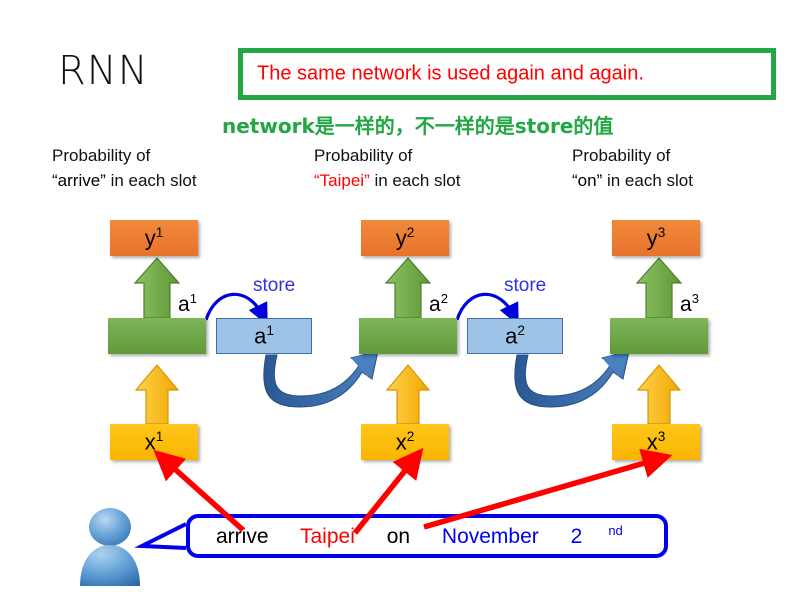 The height and width of the screenshot is (592, 800). I want to click on store-label-1: a1, so click(264, 335).